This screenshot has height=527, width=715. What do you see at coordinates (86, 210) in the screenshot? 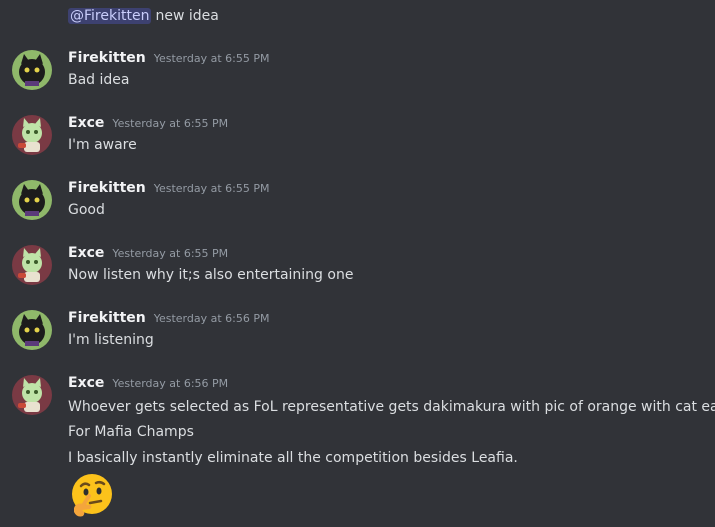
I see `message-text: Good` at bounding box center [86, 210].